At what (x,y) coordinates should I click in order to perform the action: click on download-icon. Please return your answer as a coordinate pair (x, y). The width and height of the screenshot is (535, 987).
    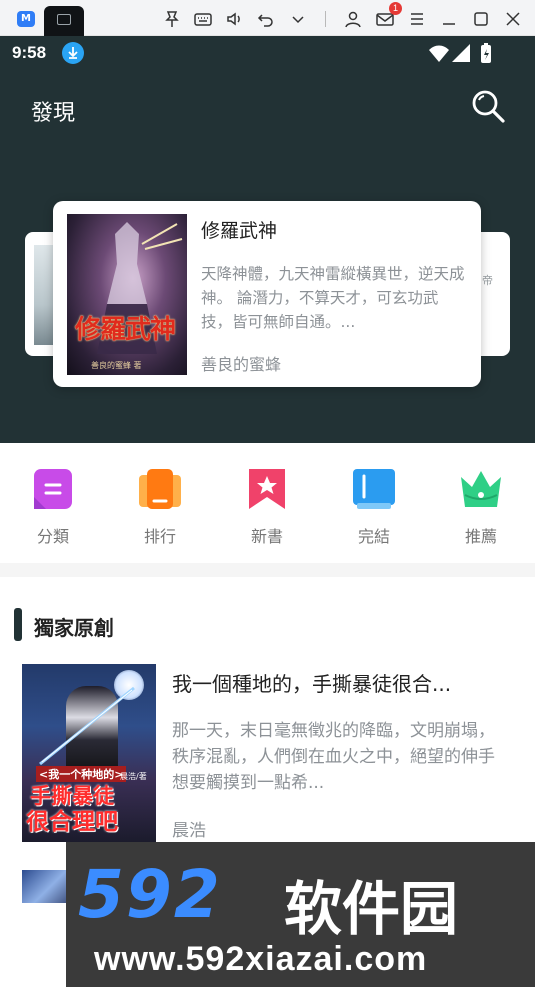
    Looking at the image, I should click on (73, 53).